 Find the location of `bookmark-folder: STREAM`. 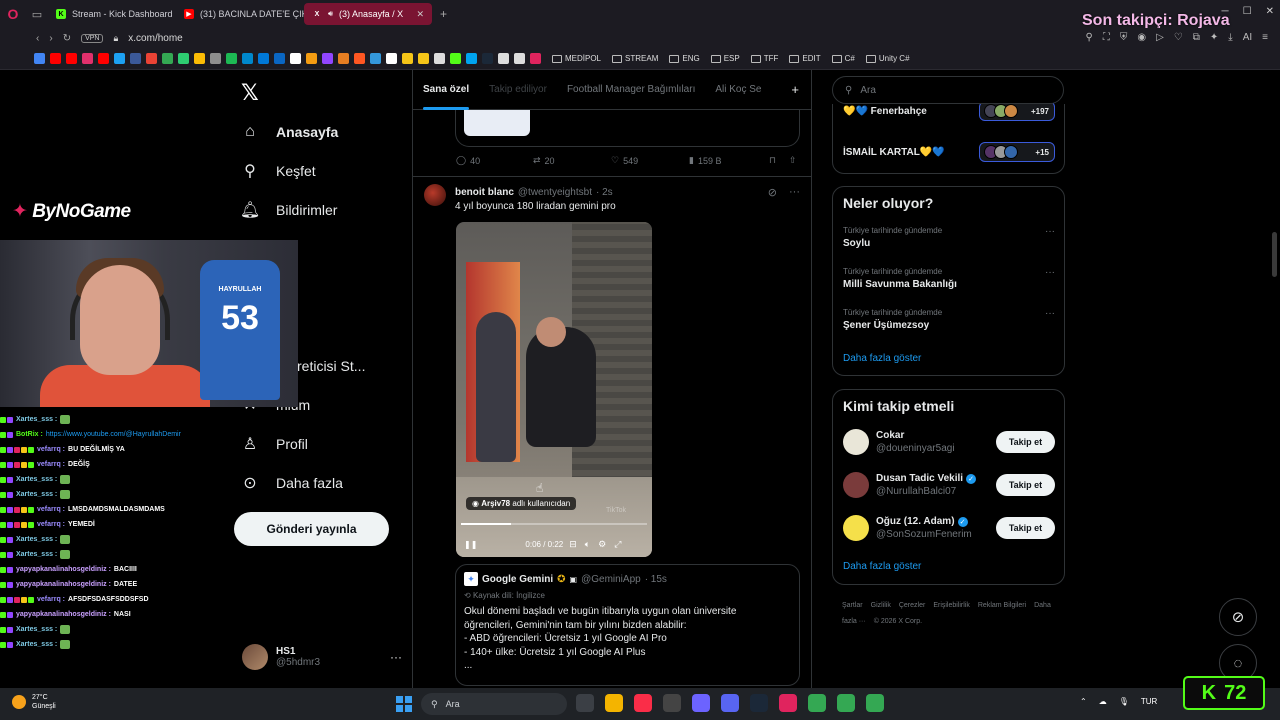

bookmark-folder: STREAM is located at coordinates (635, 58).